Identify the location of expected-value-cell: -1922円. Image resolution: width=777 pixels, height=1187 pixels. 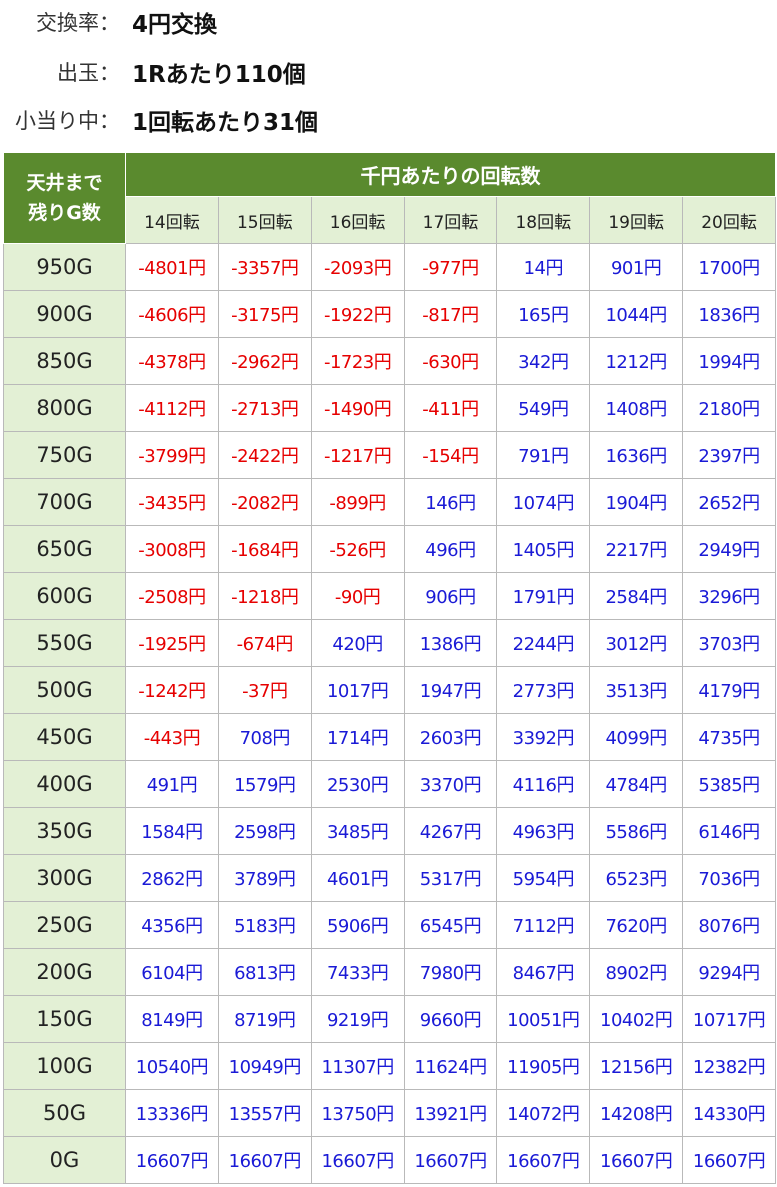
(357, 314).